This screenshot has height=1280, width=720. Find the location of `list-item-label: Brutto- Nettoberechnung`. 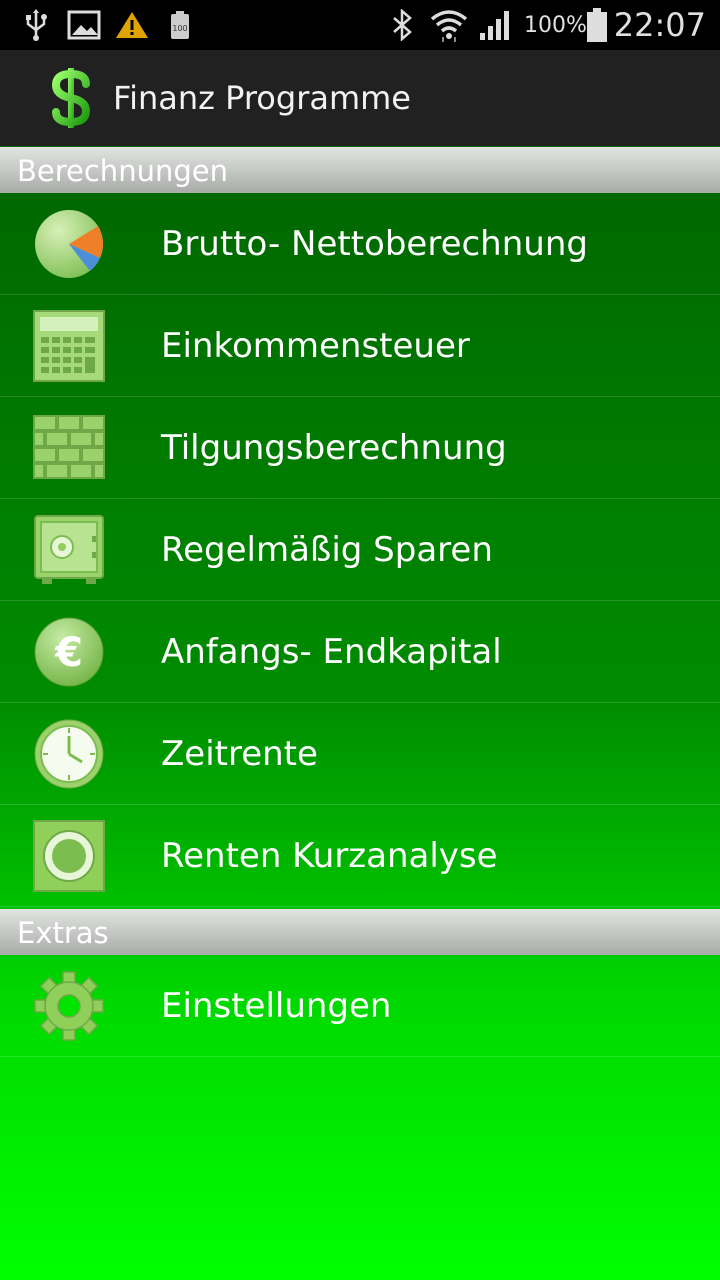

list-item-label: Brutto- Nettoberechnung is located at coordinates (374, 244).